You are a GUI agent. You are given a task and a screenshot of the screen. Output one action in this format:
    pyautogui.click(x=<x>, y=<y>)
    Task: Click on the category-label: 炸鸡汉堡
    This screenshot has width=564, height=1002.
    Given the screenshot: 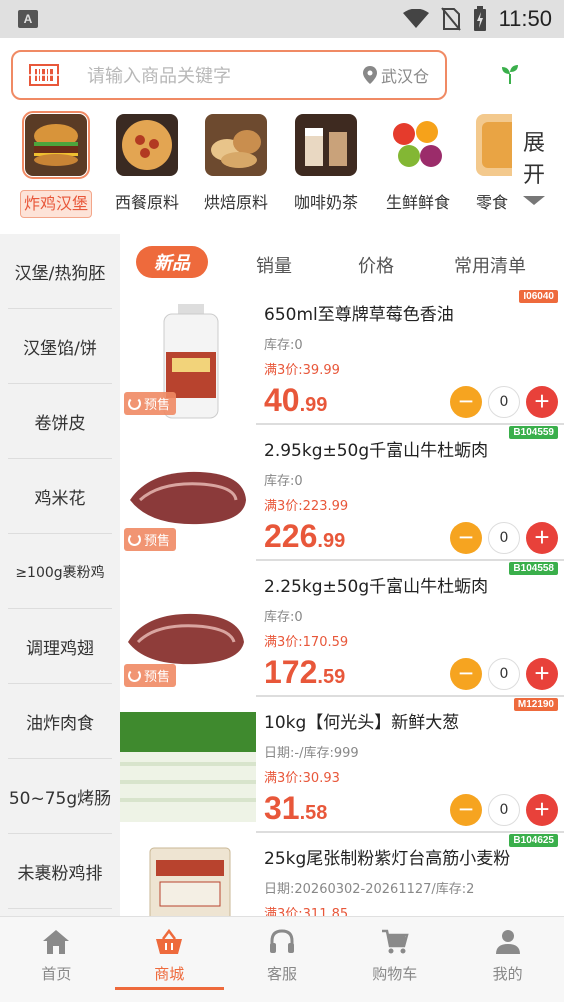 What is the action you would take?
    pyautogui.click(x=56, y=204)
    